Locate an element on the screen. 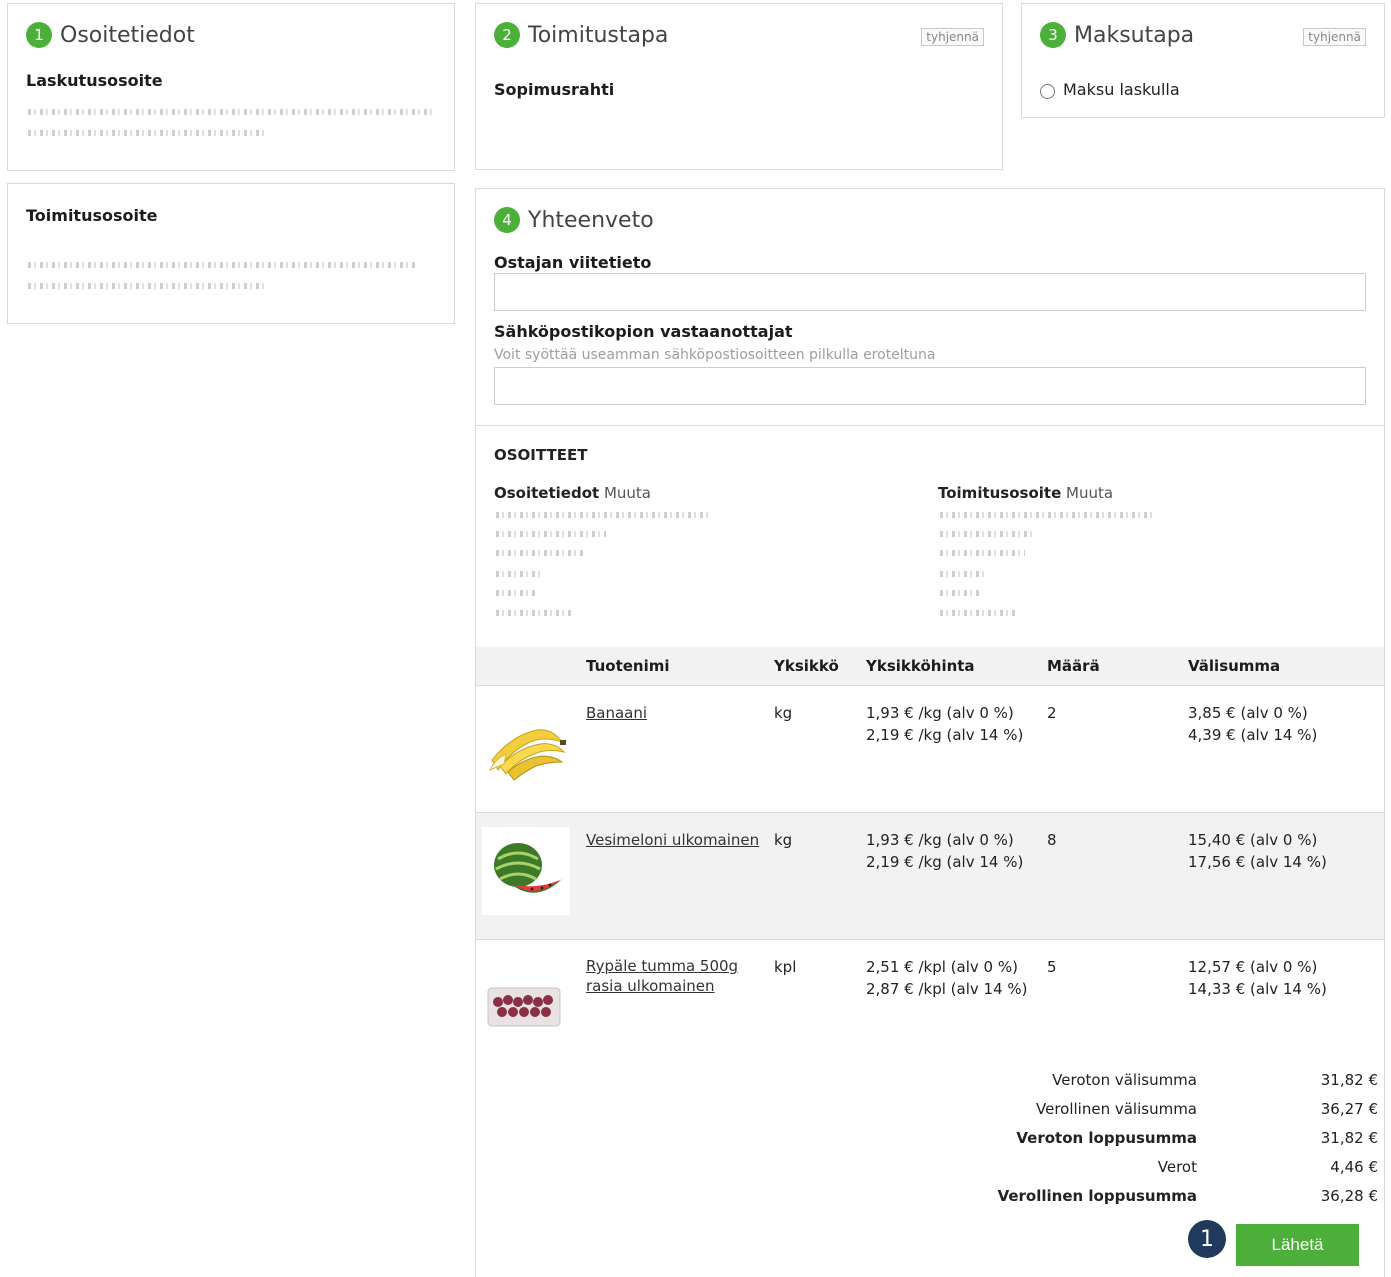  subtotal-vat0: 15,40 € (alv 0 %) is located at coordinates (1253, 840).